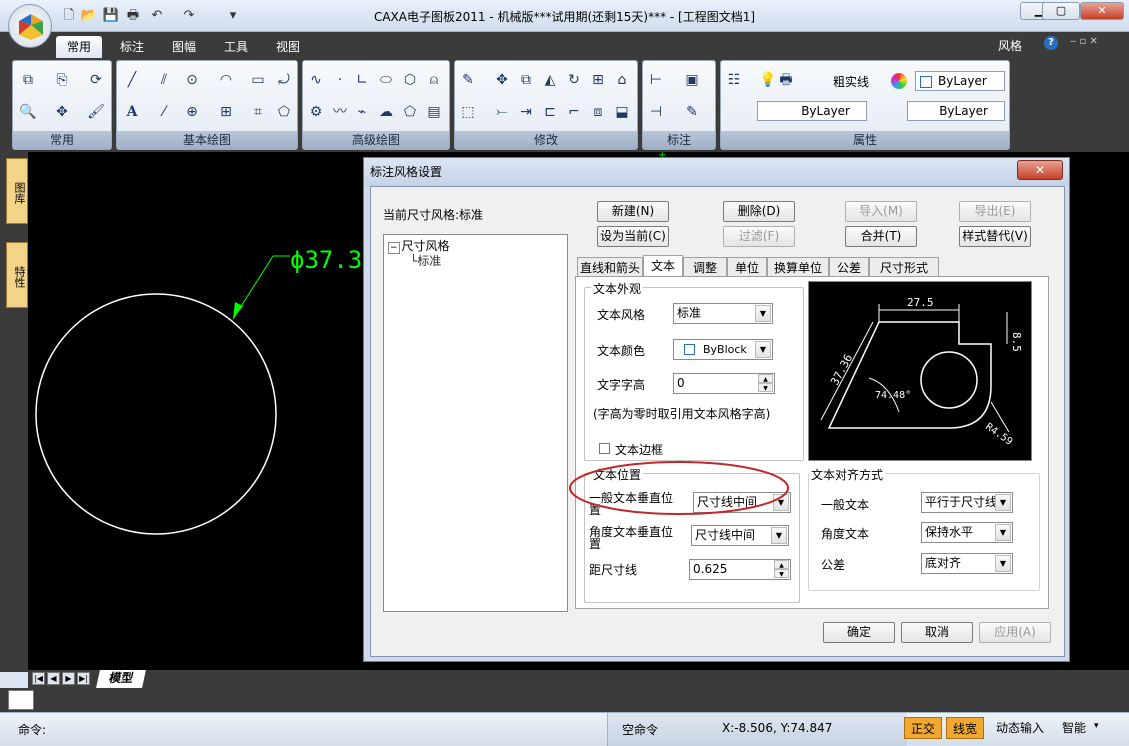 This screenshot has height=746, width=1129. I want to click on tab-lines-arrows: 直线和箭头, so click(610, 267).